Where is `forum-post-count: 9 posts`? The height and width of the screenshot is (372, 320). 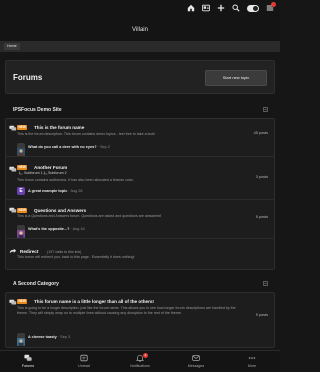 forum-post-count: 9 posts is located at coordinates (261, 315).